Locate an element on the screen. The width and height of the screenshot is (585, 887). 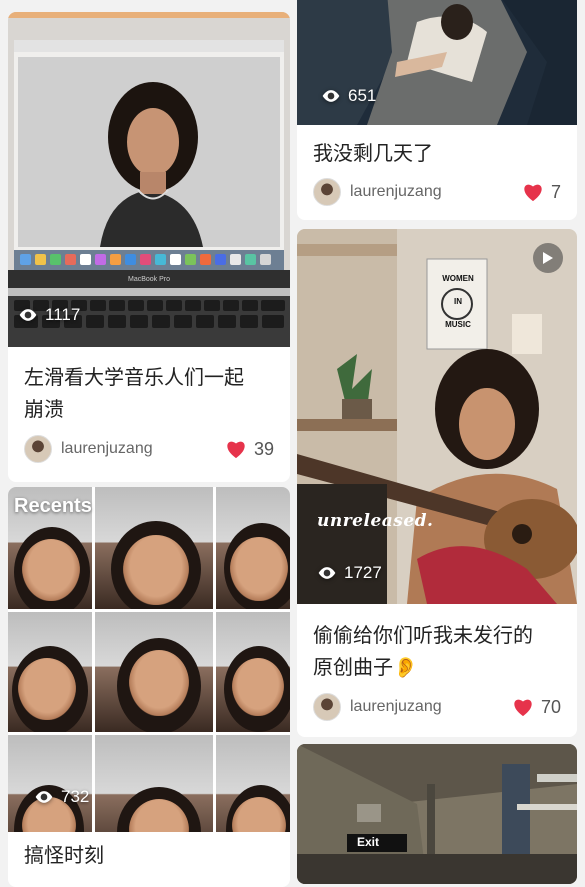
card-cover-image: Exit is located at coordinates (437, 814).